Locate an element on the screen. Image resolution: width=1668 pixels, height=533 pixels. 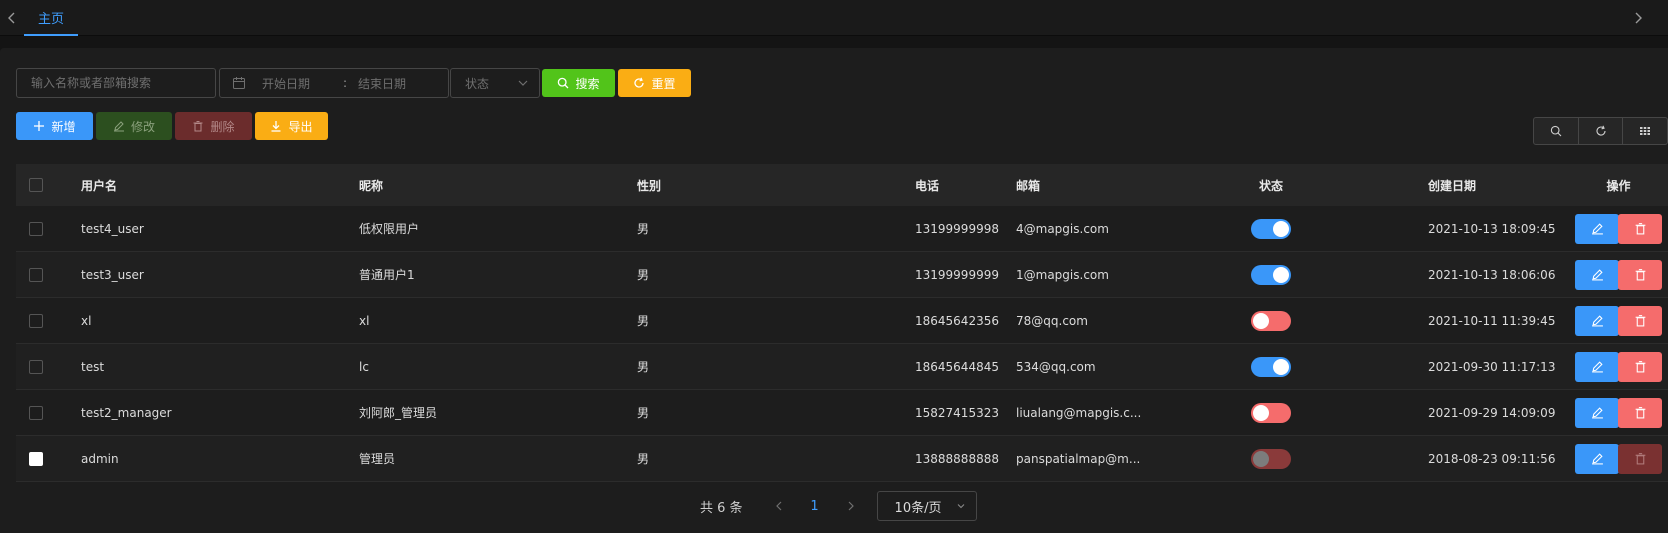
select-all-cell is located at coordinates (37, 185).